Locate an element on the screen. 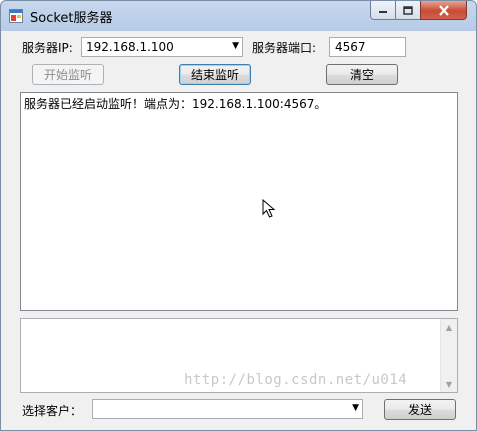 The height and width of the screenshot is (431, 477). server-port-value: 4567 is located at coordinates (350, 47).